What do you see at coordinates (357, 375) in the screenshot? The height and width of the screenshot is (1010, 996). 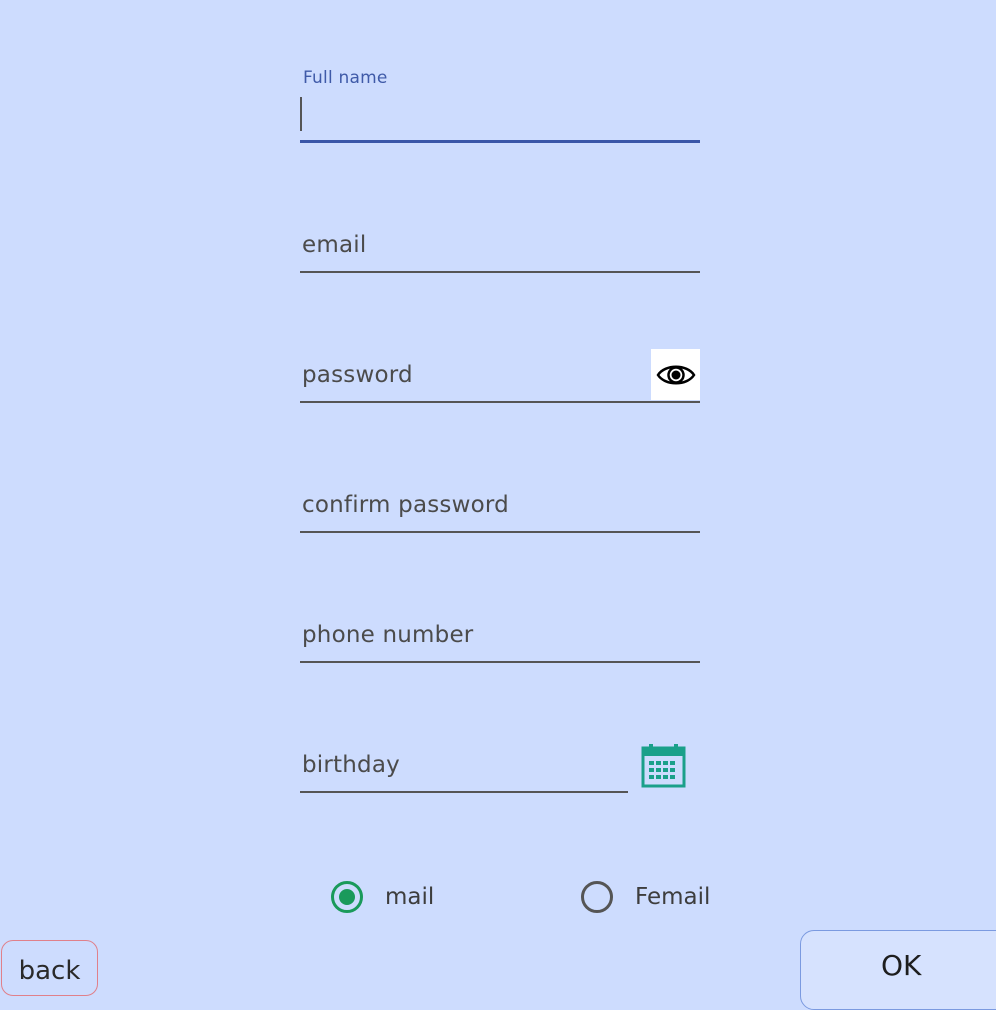 I see `password-placeholder: password` at bounding box center [357, 375].